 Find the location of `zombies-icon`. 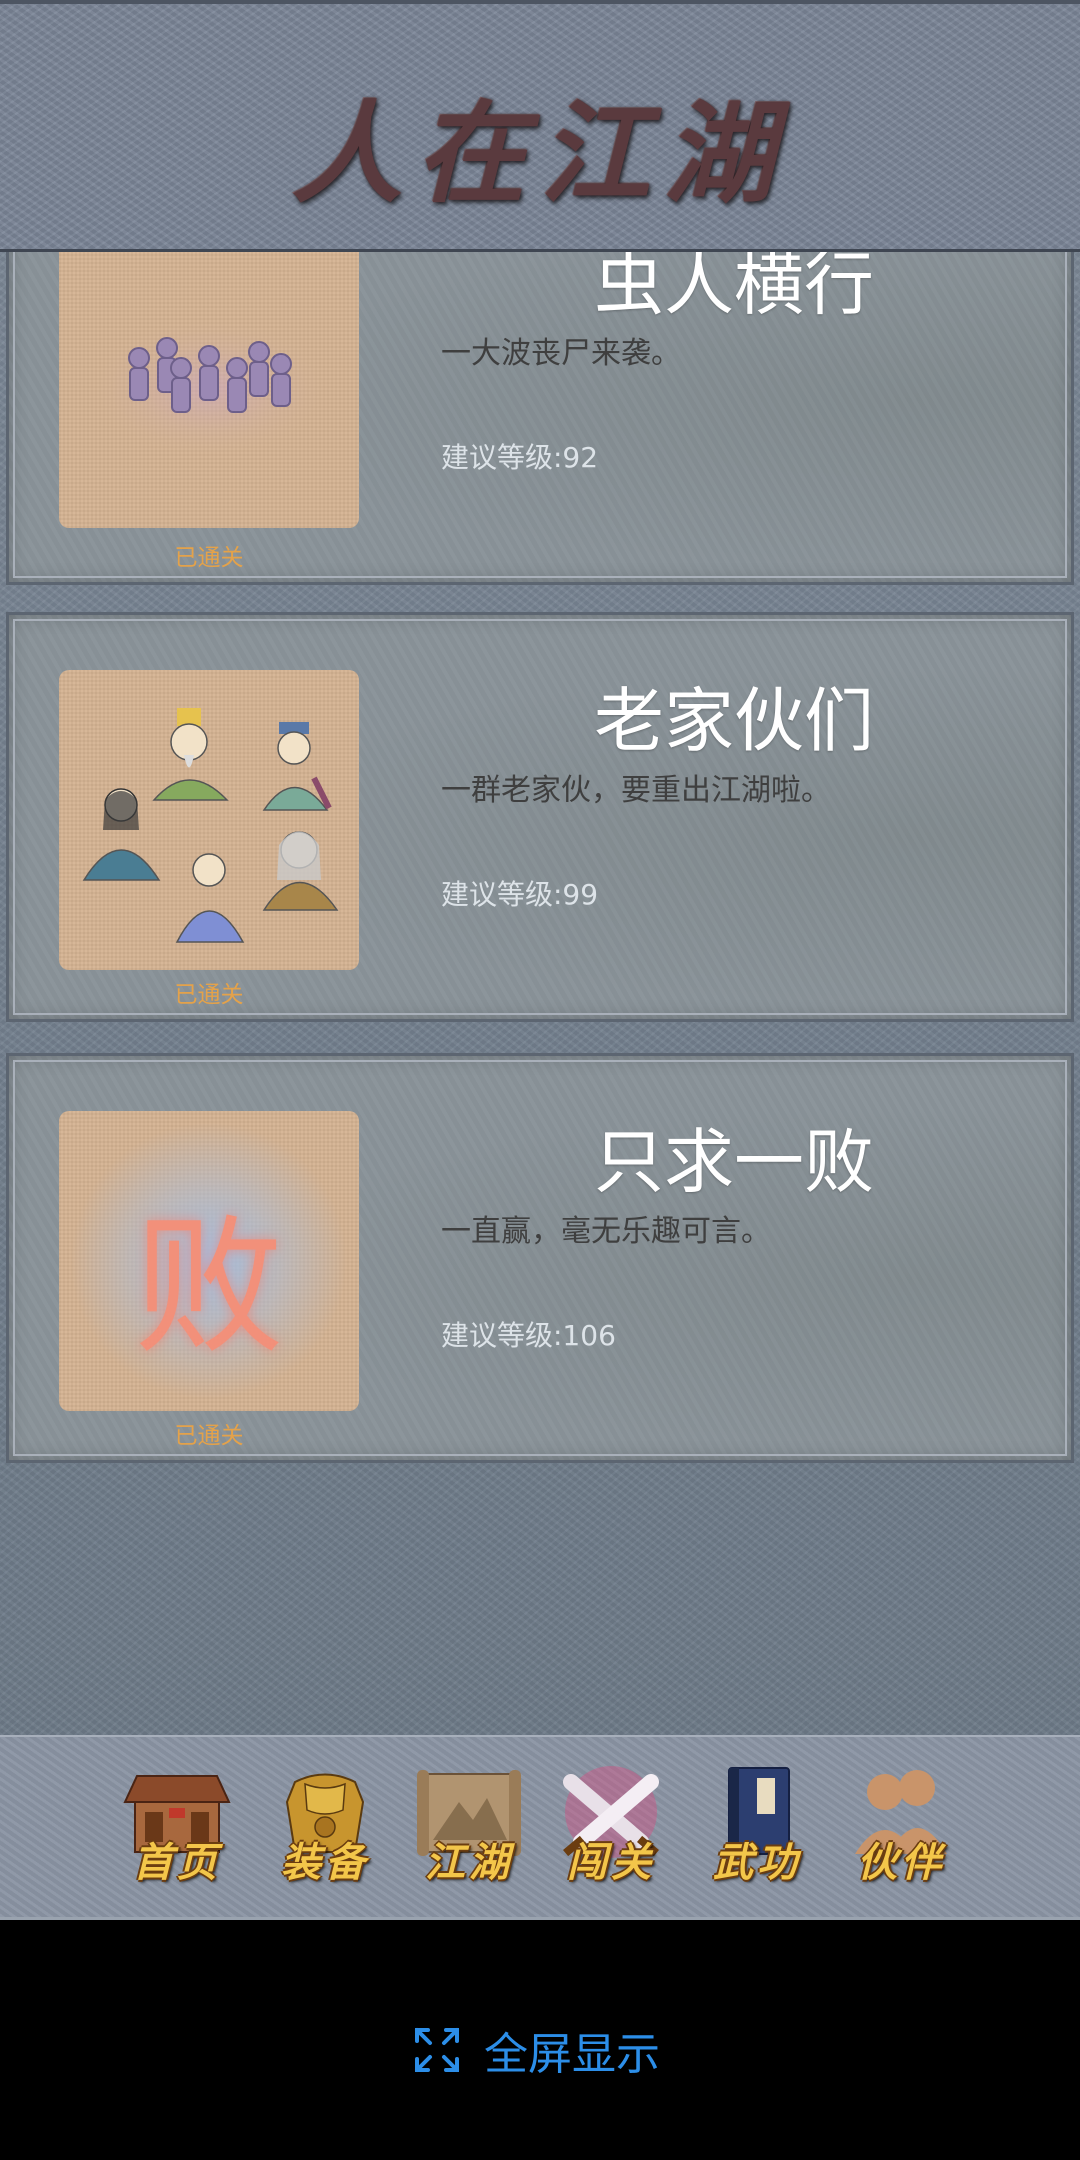

zombies-icon is located at coordinates (209, 388).